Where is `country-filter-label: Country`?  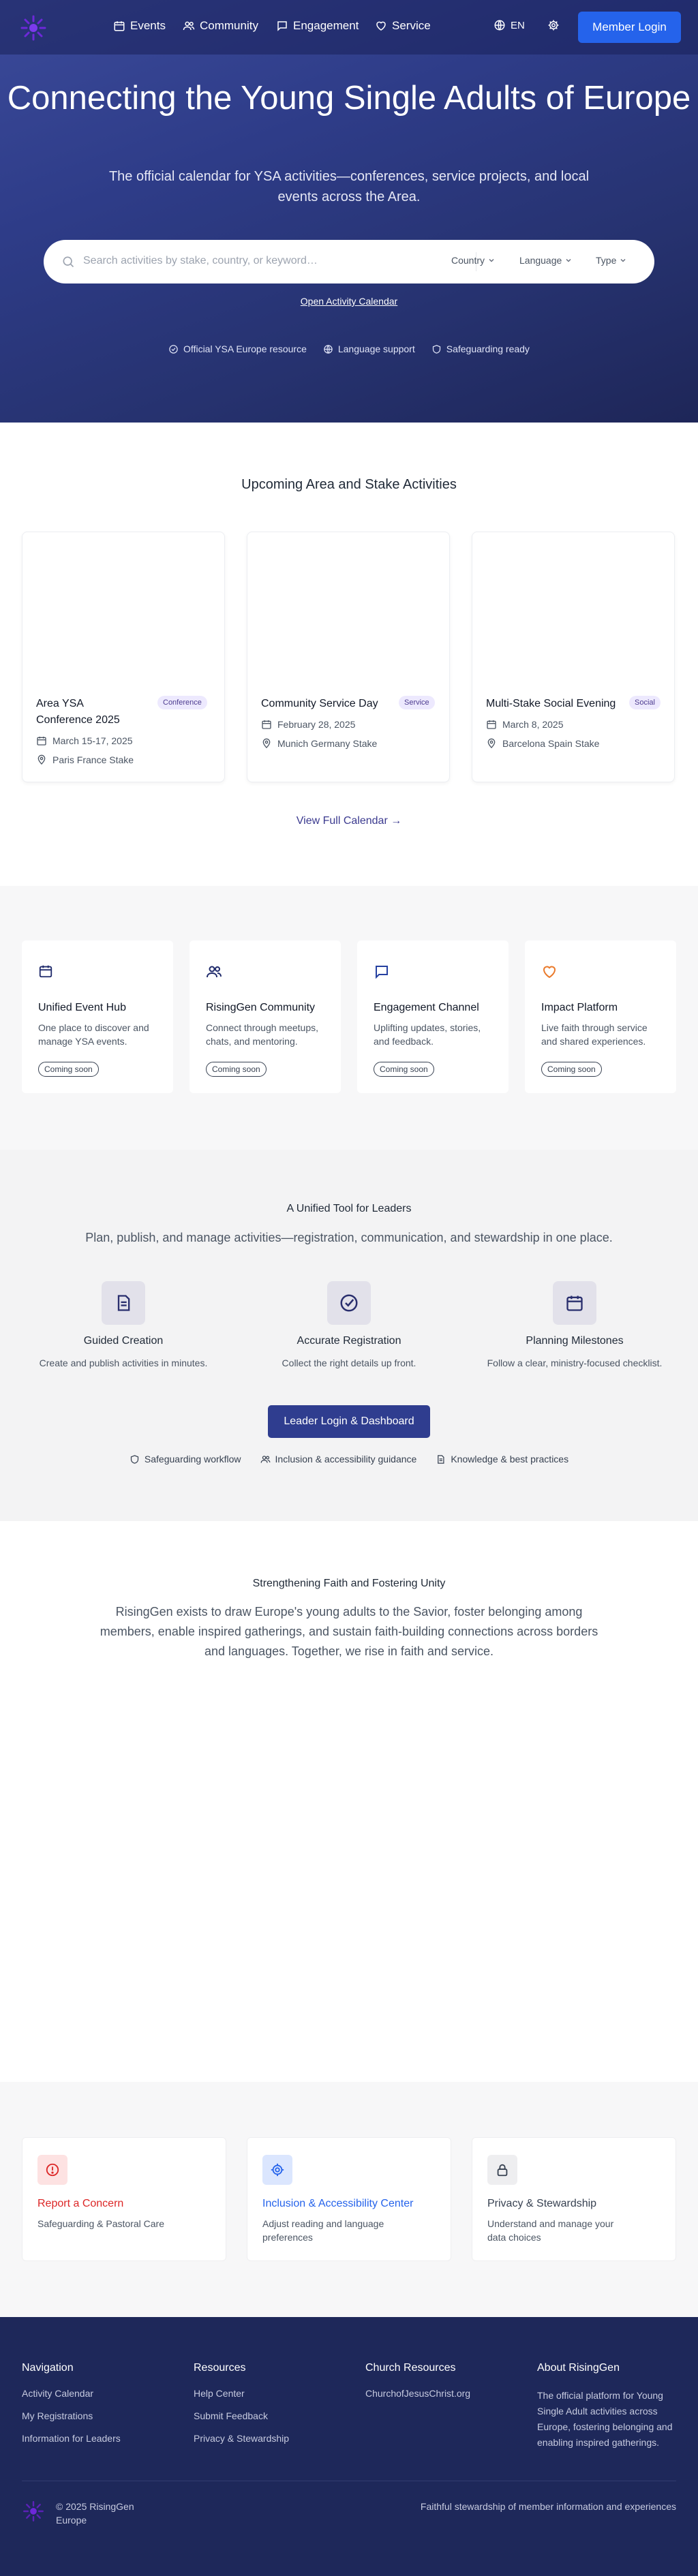 country-filter-label: Country is located at coordinates (468, 260).